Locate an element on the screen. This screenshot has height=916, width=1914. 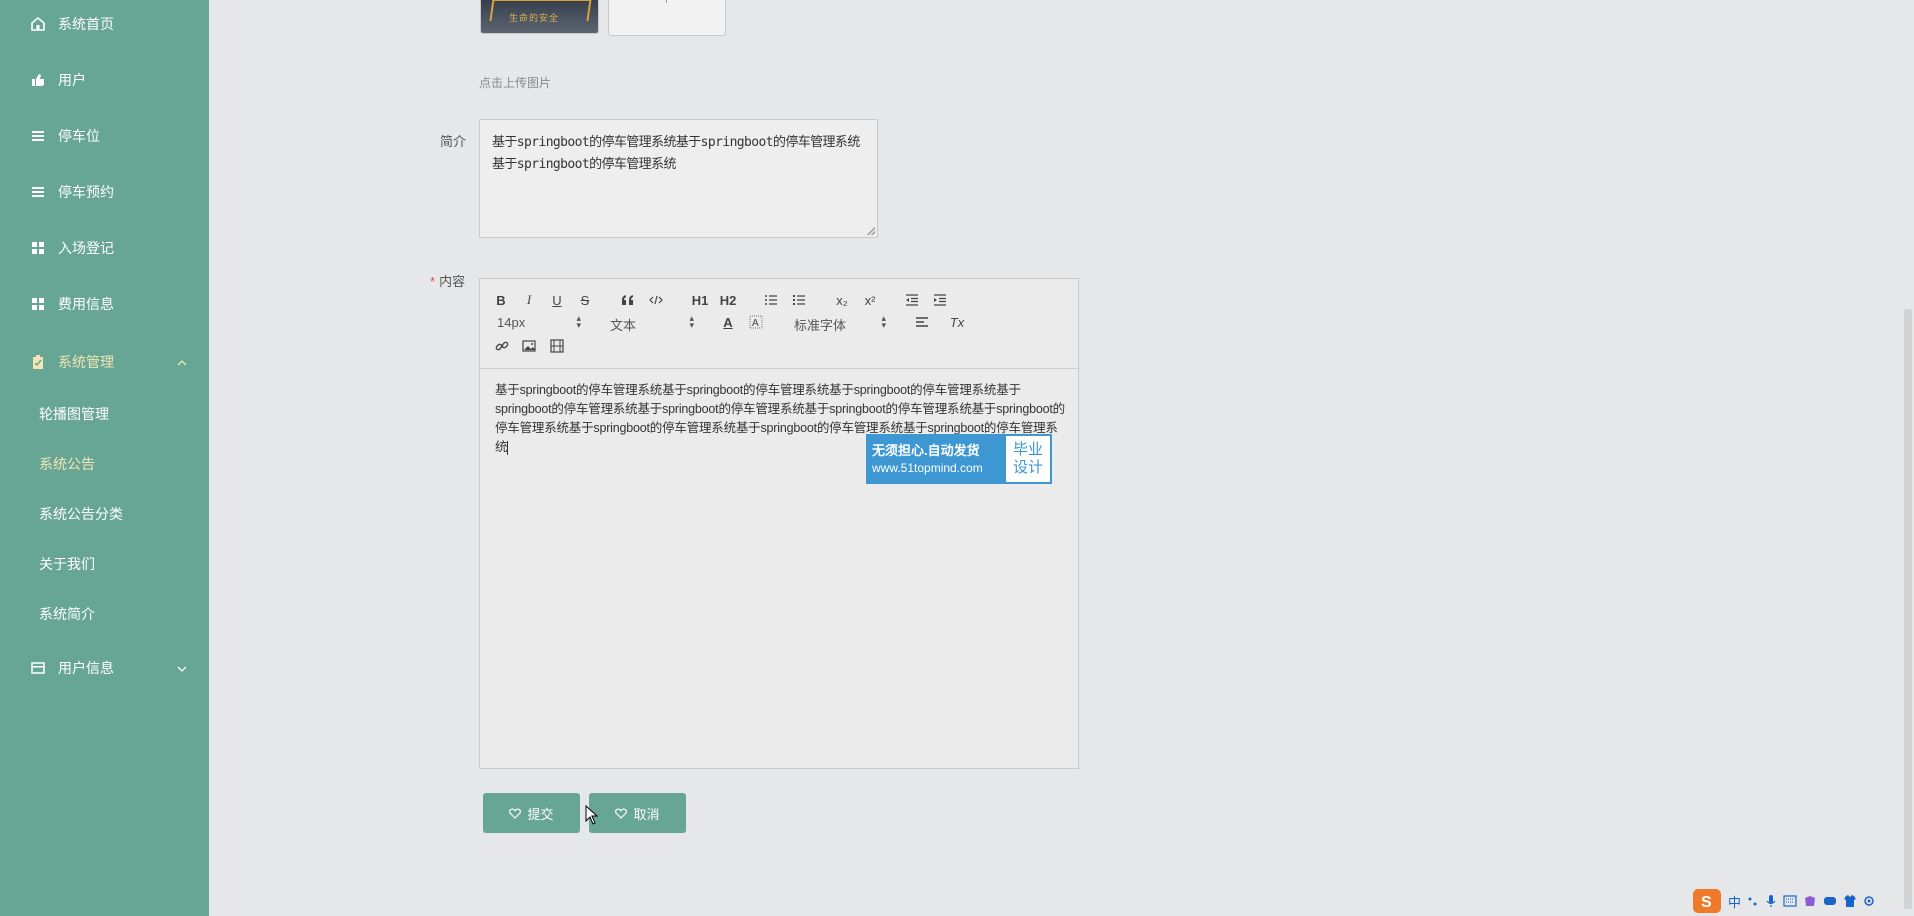
resize-handle is located at coordinates (871, 231).